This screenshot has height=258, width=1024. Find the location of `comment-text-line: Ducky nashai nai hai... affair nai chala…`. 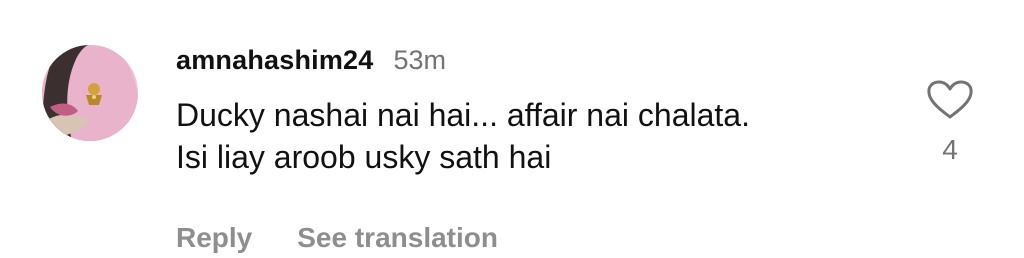

comment-text-line: Ducky nashai nai hai... affair nai chala… is located at coordinates (463, 115).